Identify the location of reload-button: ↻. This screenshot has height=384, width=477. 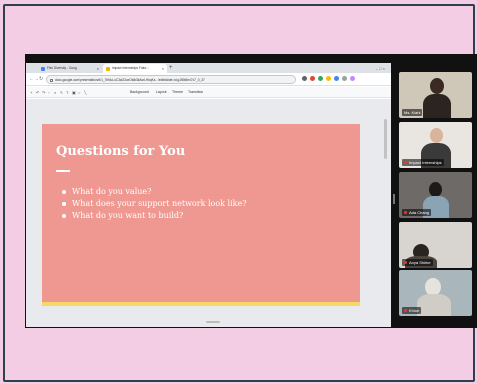
(41, 79).